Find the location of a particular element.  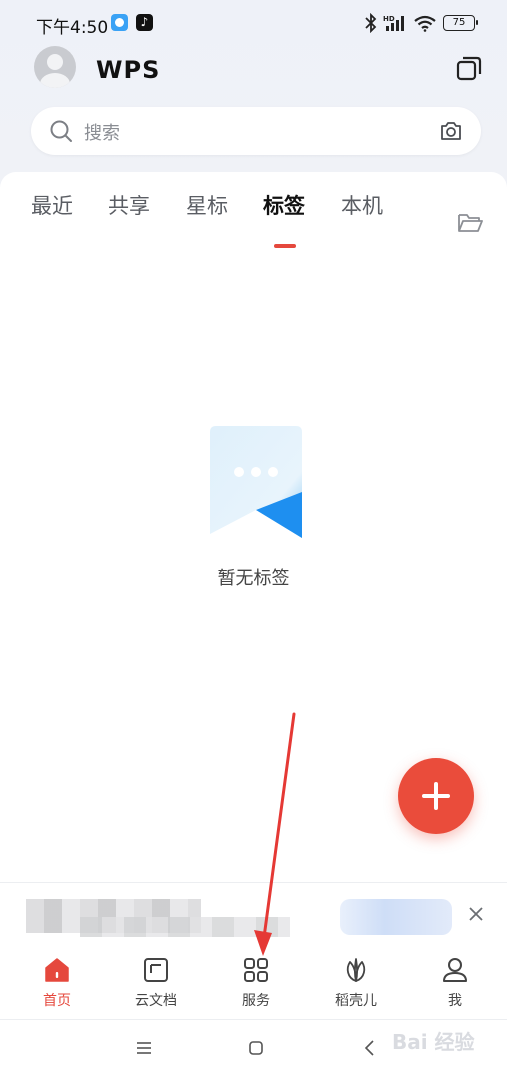

folder-icon is located at coordinates (470, 223).